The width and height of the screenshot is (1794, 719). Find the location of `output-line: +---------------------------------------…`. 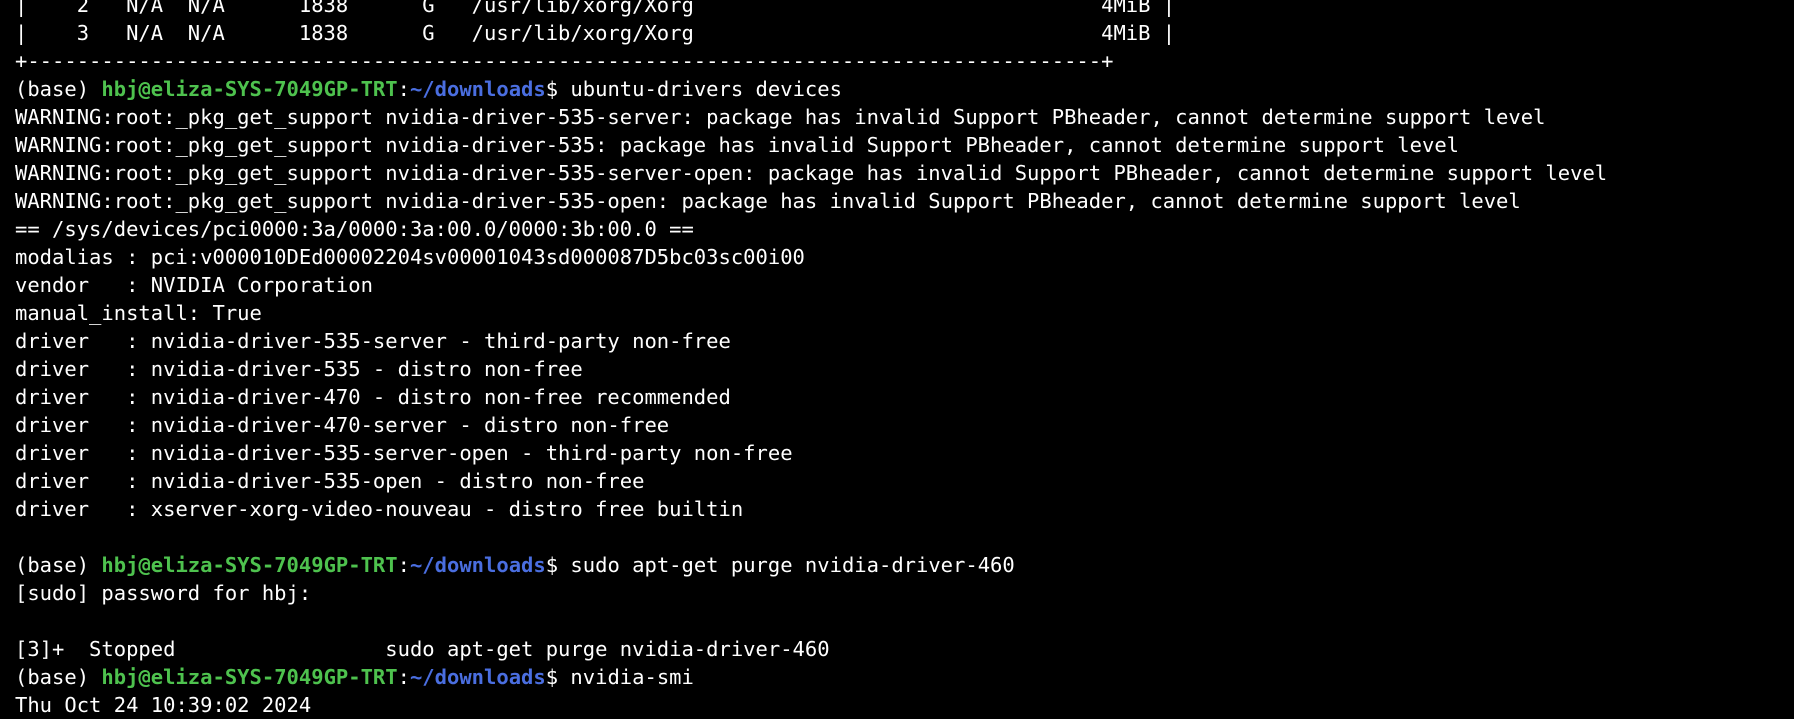

output-line: +---------------------------------------… is located at coordinates (564, 61).